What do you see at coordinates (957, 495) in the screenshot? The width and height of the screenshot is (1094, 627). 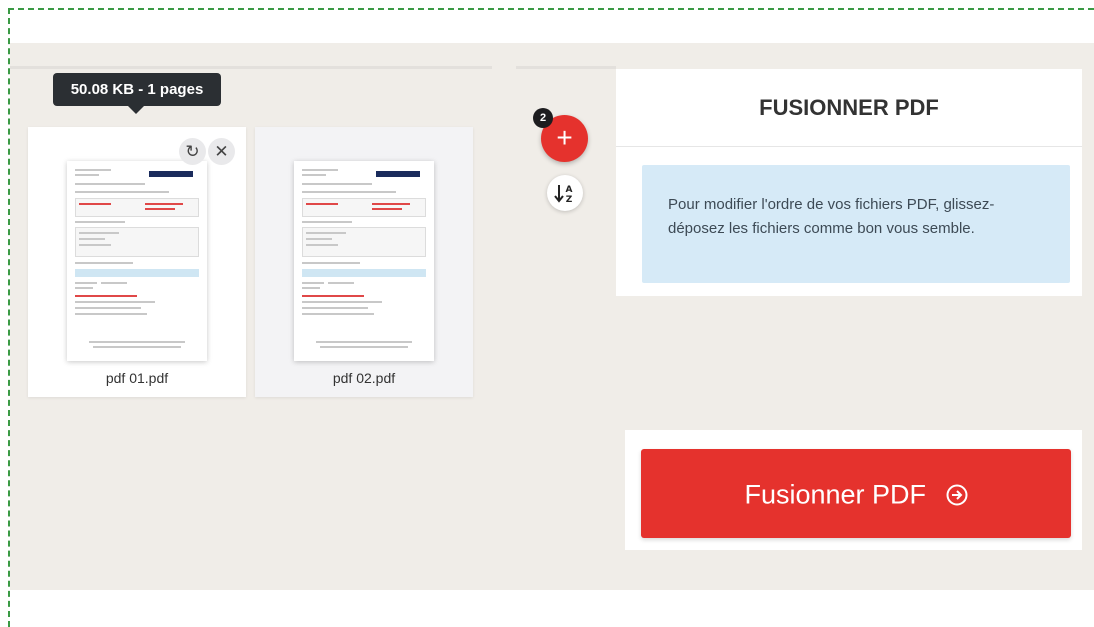 I see `arrow-circle-right-icon` at bounding box center [957, 495].